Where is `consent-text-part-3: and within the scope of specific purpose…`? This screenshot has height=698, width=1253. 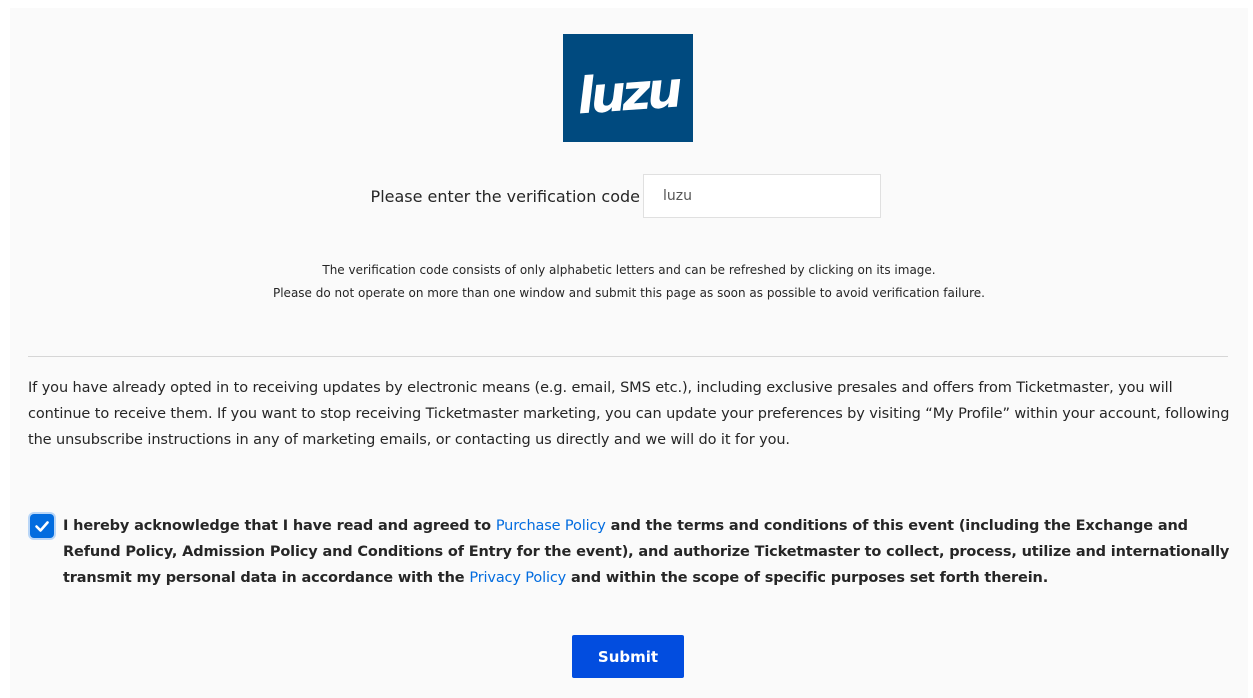 consent-text-part-3: and within the scope of specific purpose… is located at coordinates (807, 578).